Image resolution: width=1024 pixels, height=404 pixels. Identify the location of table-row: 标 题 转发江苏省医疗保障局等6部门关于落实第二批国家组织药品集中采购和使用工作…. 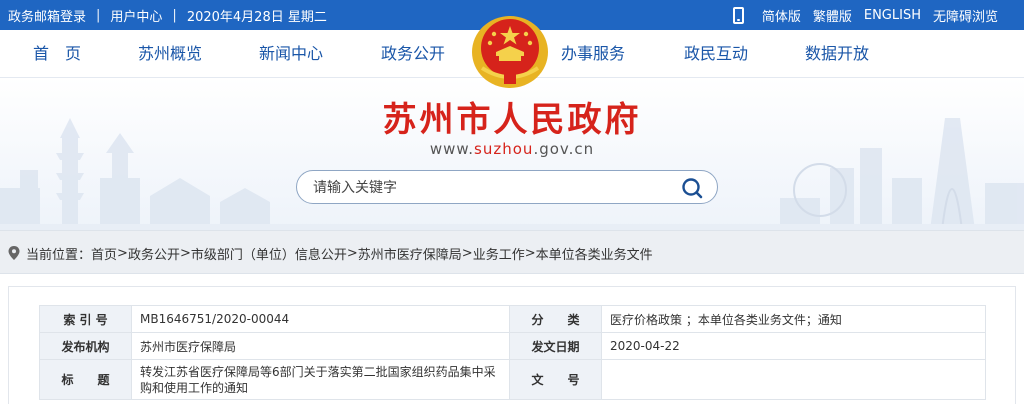
(512, 379).